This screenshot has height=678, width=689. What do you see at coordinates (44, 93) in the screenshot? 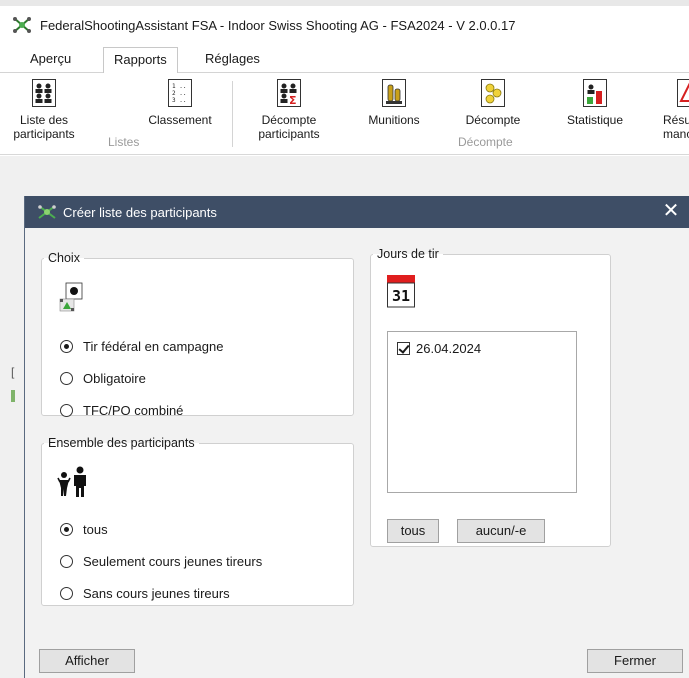
I see `participants-list-icon` at bounding box center [44, 93].